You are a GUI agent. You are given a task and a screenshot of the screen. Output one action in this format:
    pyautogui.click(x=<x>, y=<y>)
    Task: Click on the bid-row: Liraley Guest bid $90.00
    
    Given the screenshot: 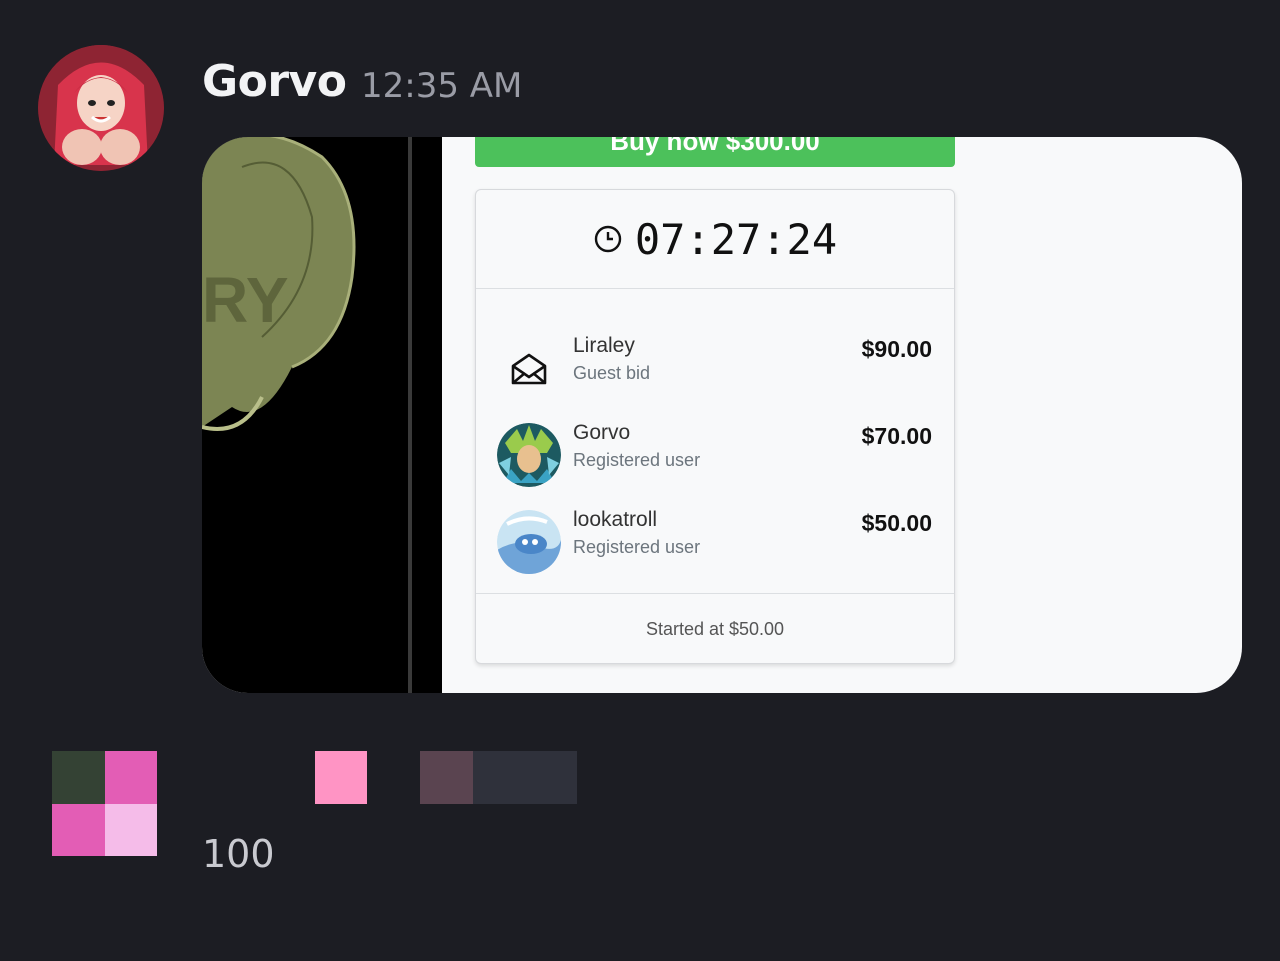 What is the action you would take?
    pyautogui.click(x=715, y=362)
    